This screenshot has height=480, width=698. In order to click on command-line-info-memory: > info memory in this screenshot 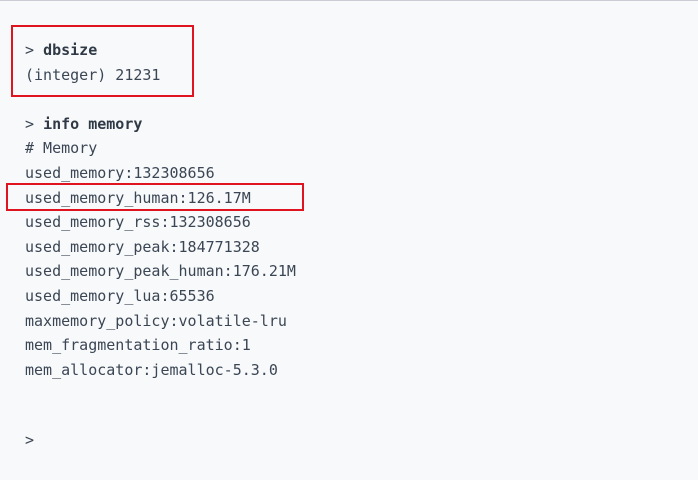, I will do `click(355, 124)`.